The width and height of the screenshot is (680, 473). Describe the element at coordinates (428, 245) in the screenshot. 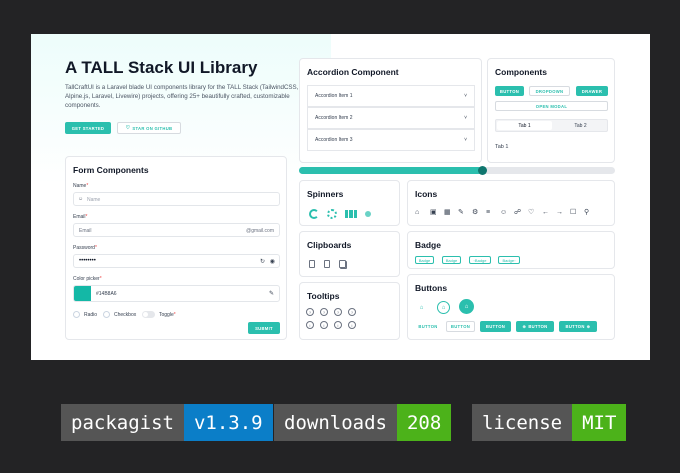

I see `badge-title: Badge` at that location.